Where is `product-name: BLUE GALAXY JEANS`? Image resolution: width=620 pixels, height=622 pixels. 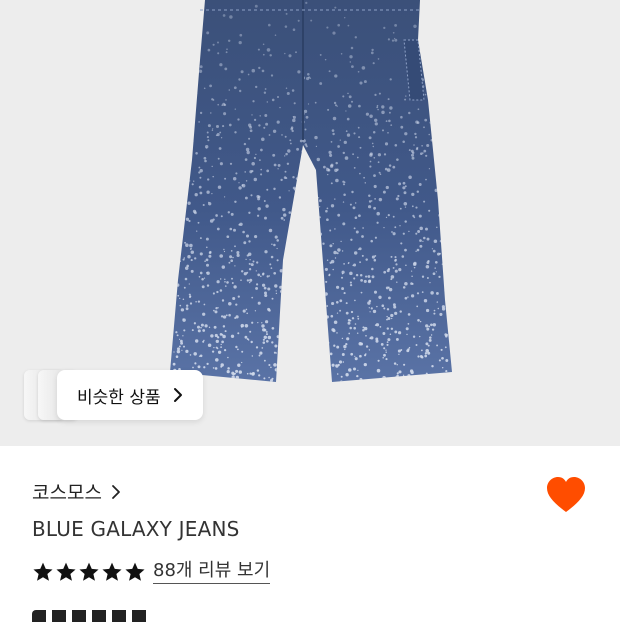
product-name: BLUE GALAXY JEANS is located at coordinates (136, 529).